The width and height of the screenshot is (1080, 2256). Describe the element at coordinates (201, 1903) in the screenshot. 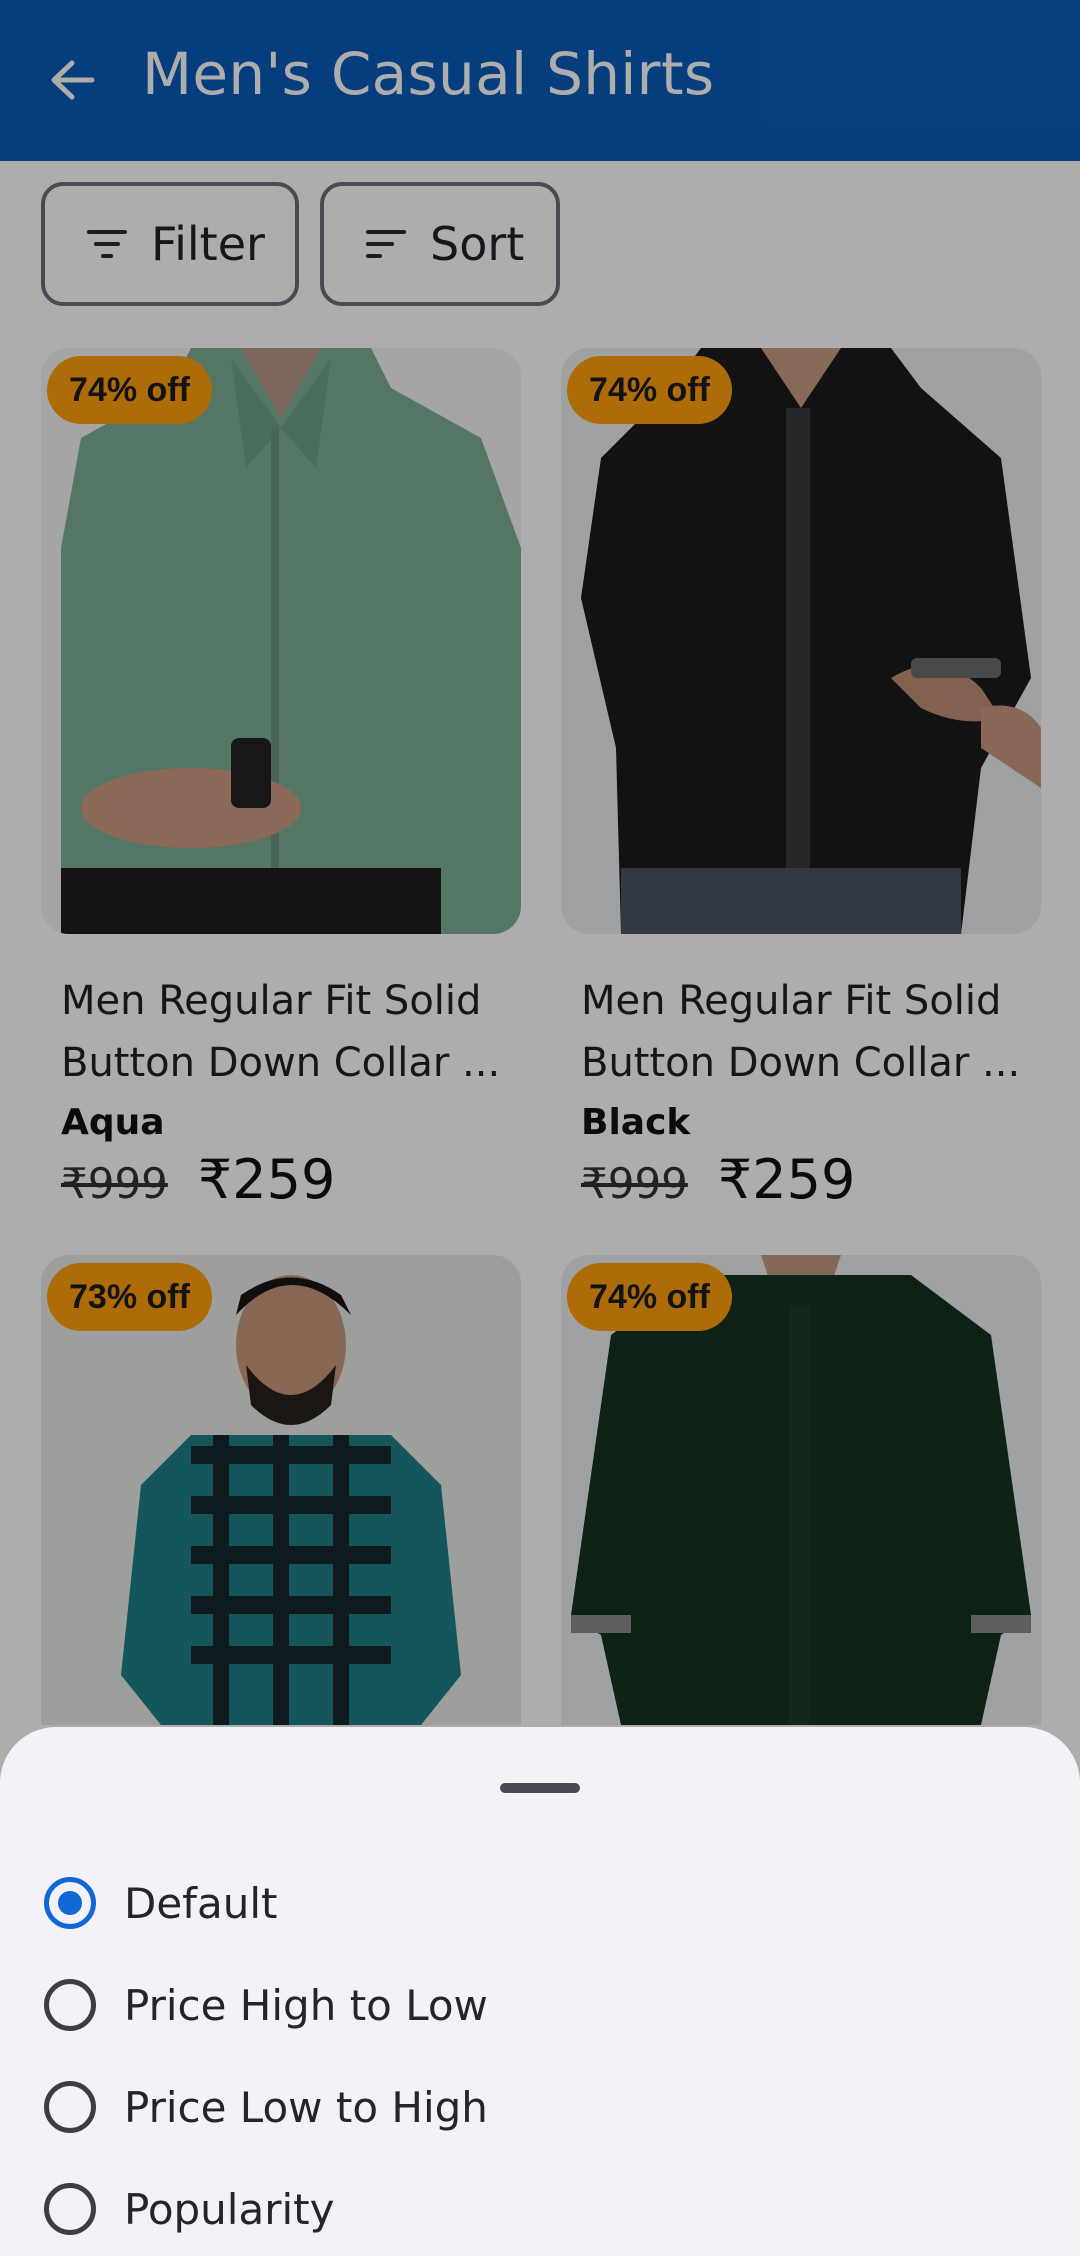

I see `option-label: Default` at that location.